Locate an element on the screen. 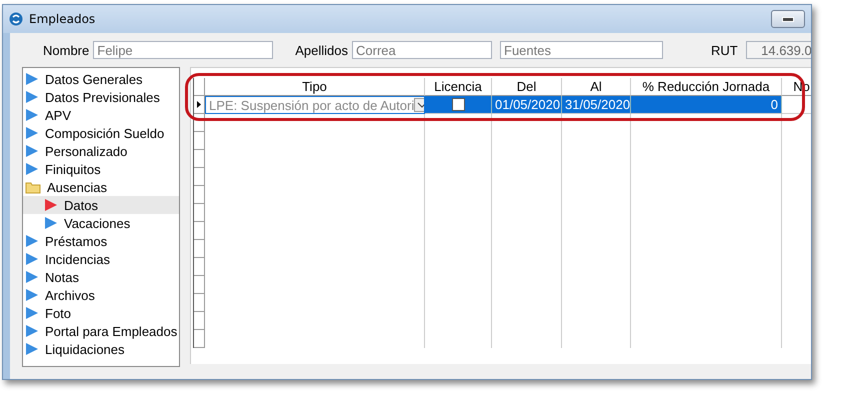 The image size is (847, 406). table-cell: 31/05/2020 is located at coordinates (596, 105).